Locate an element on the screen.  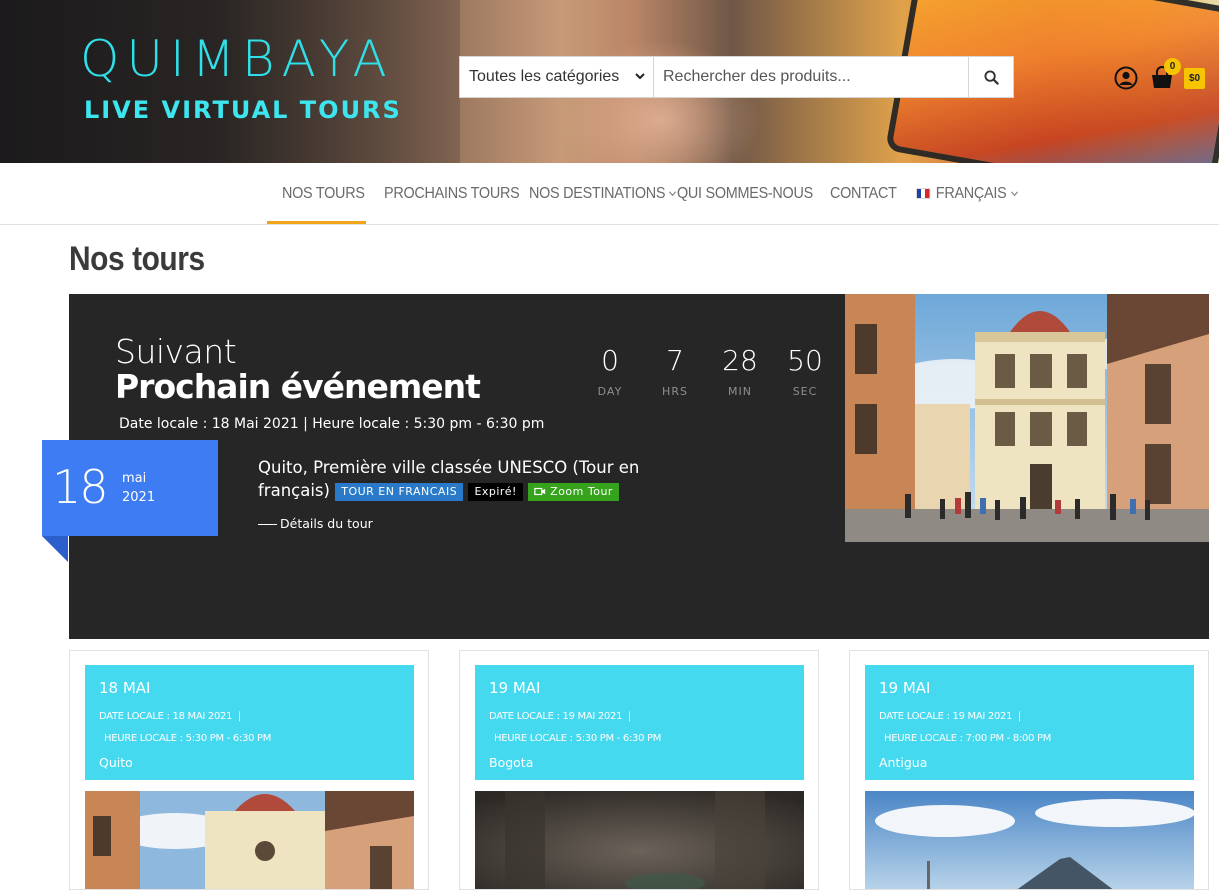
zoom-tour-tag: Zoom Tour is located at coordinates (573, 491).